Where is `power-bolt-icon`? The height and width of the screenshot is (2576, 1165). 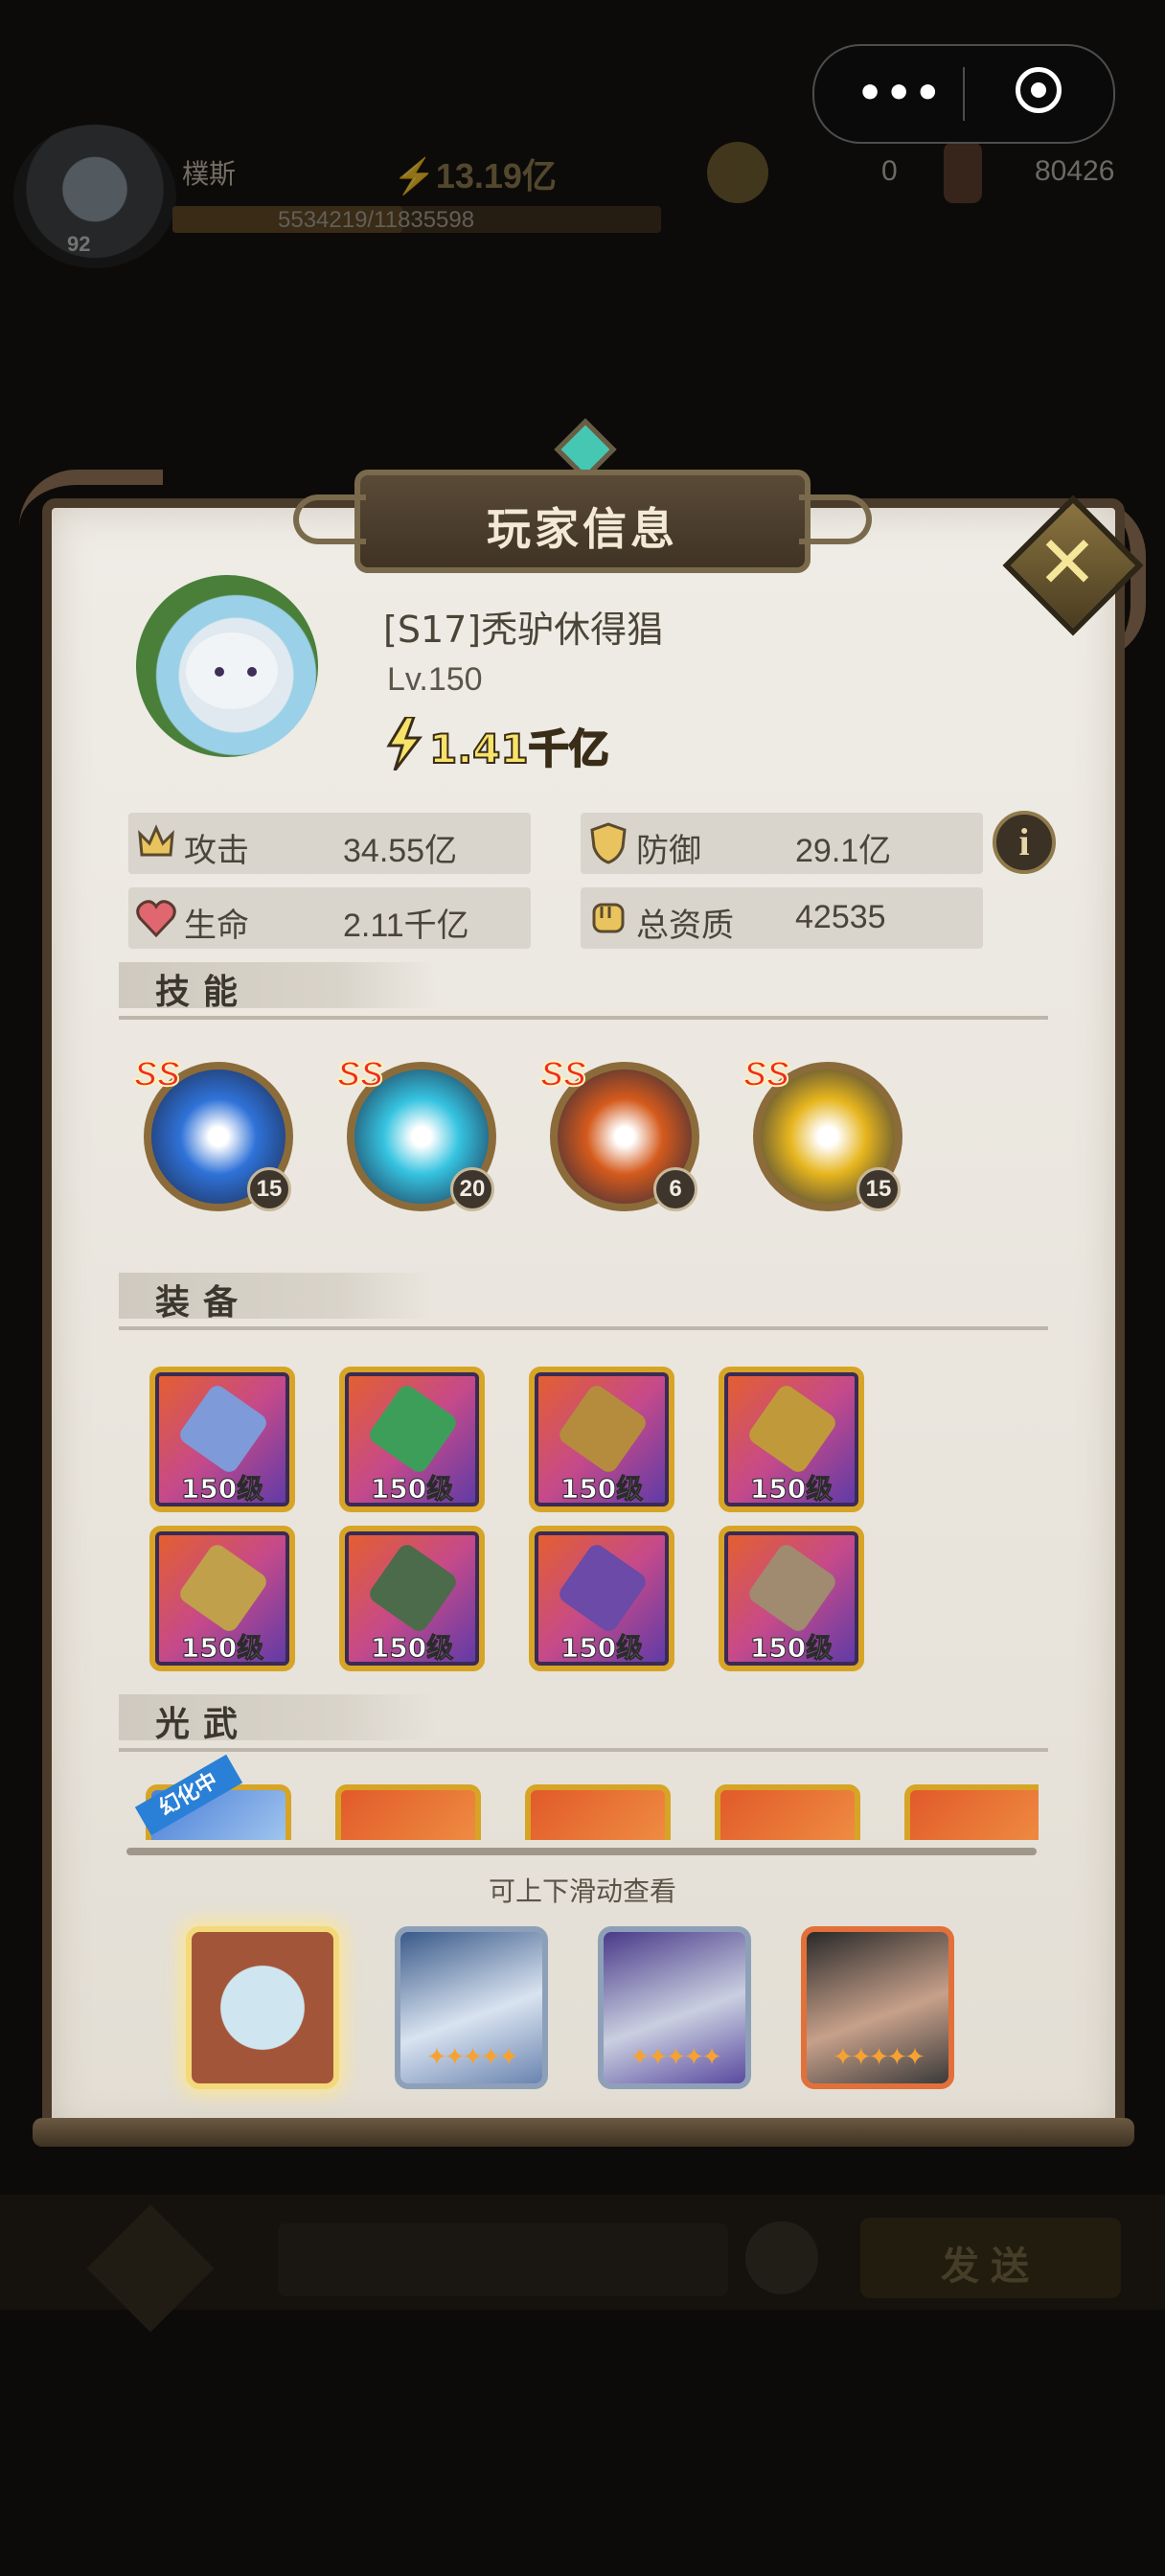
power-bolt-icon is located at coordinates (404, 743).